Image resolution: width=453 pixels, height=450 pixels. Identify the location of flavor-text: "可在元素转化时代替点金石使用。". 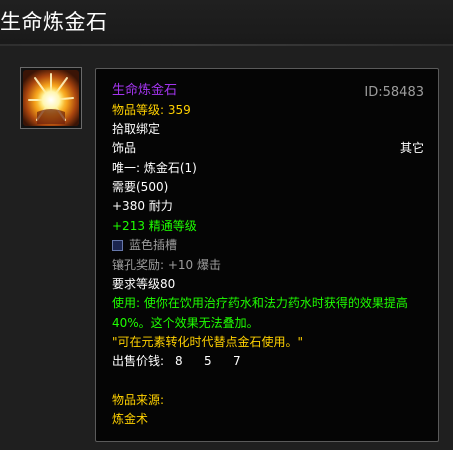
(208, 342).